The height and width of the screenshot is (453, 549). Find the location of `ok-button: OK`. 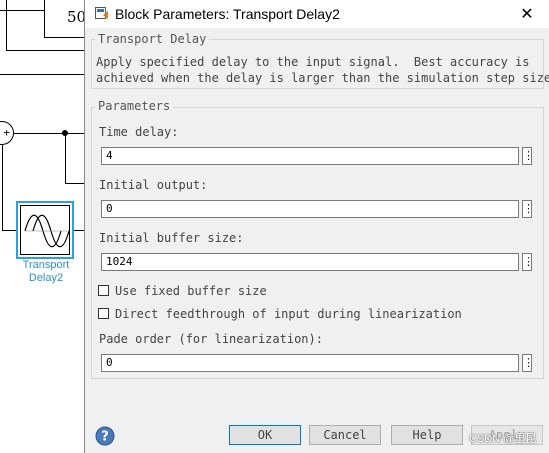

ok-button: OK is located at coordinates (265, 435).